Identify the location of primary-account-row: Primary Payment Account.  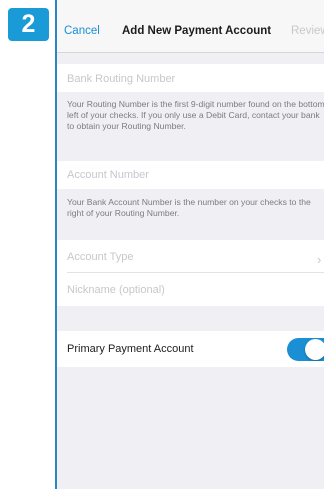
(190, 349).